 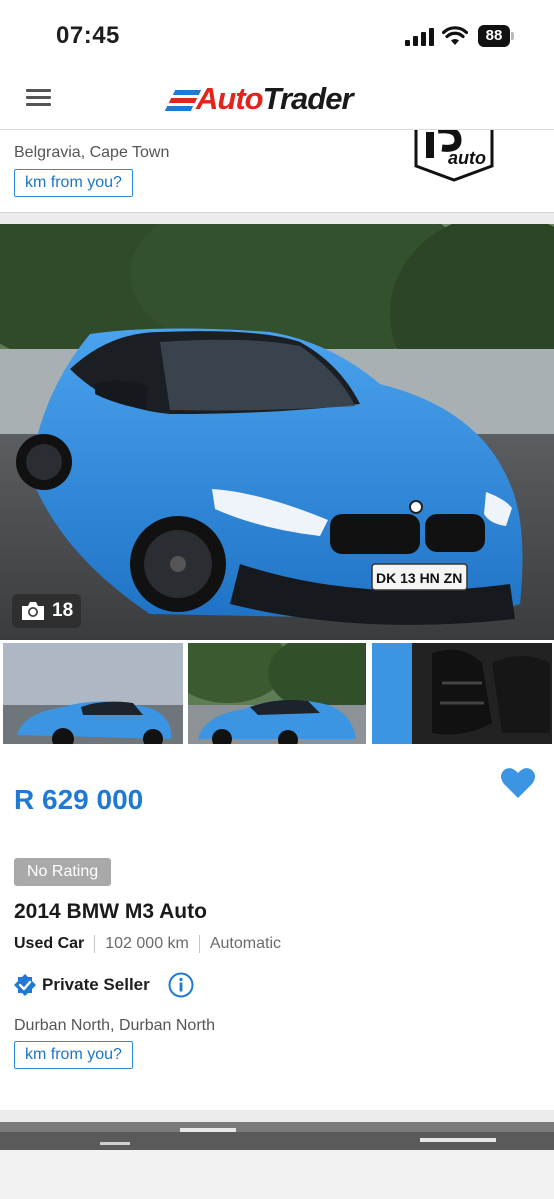 I want to click on next-listing-photo, so click(x=277, y=1136).